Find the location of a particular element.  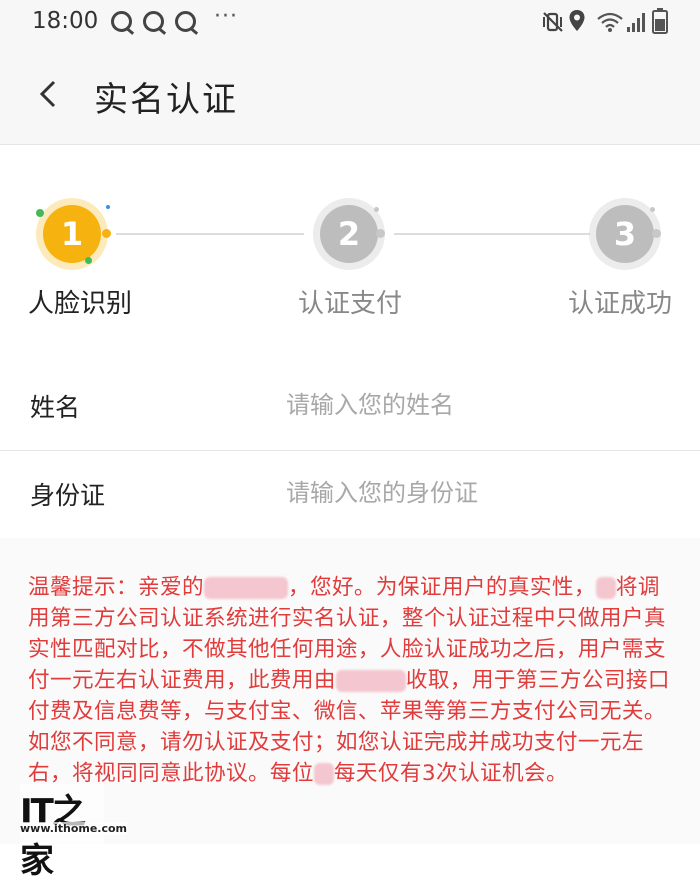

step-1-number: 1 is located at coordinates (72, 234).